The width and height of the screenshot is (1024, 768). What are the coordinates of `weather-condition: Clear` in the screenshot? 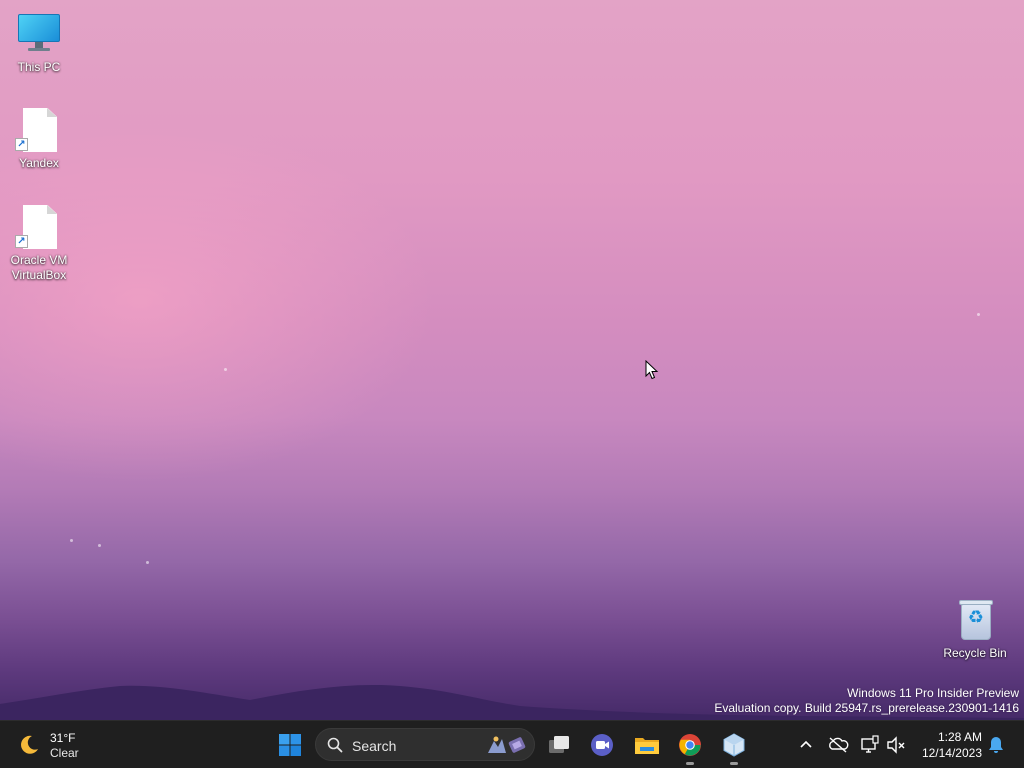 It's located at (64, 753).